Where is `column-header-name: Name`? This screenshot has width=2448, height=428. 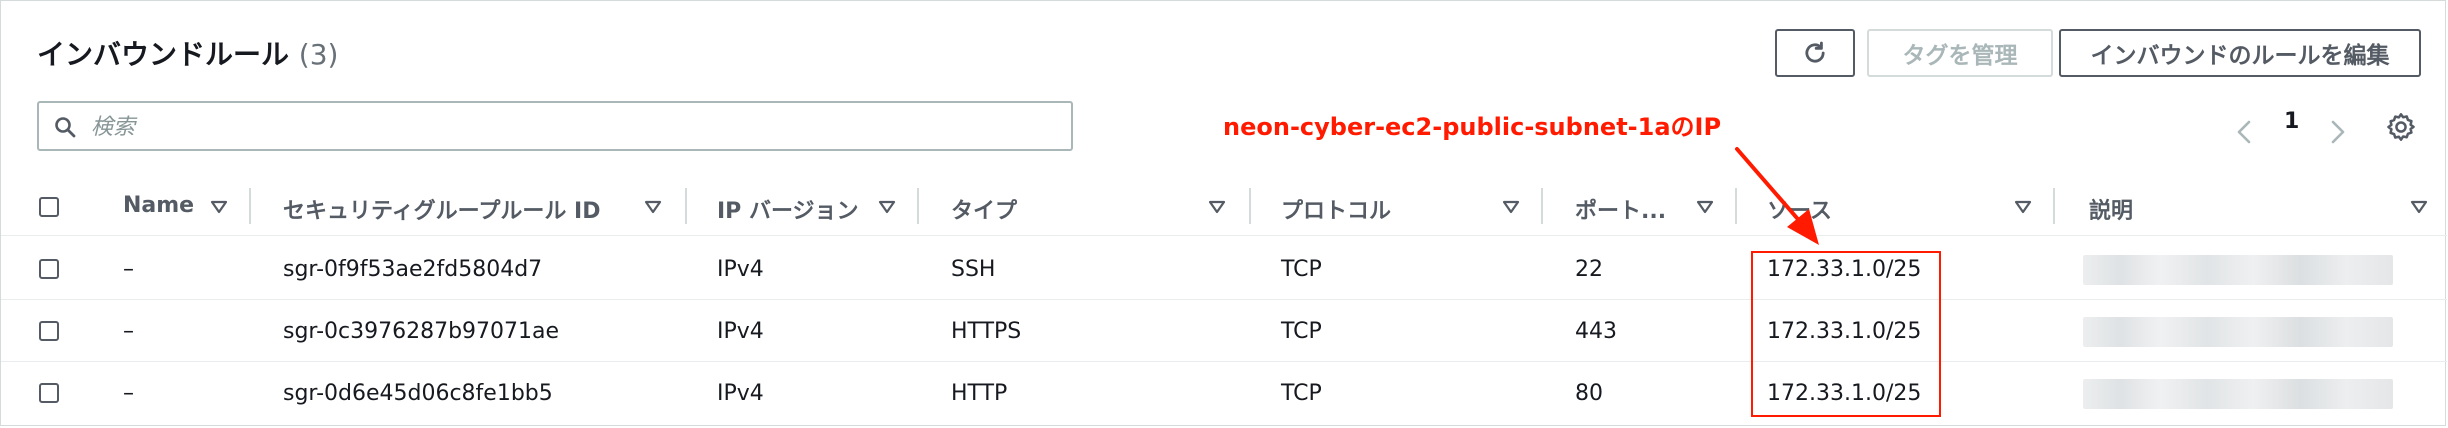
column-header-name: Name is located at coordinates (158, 205).